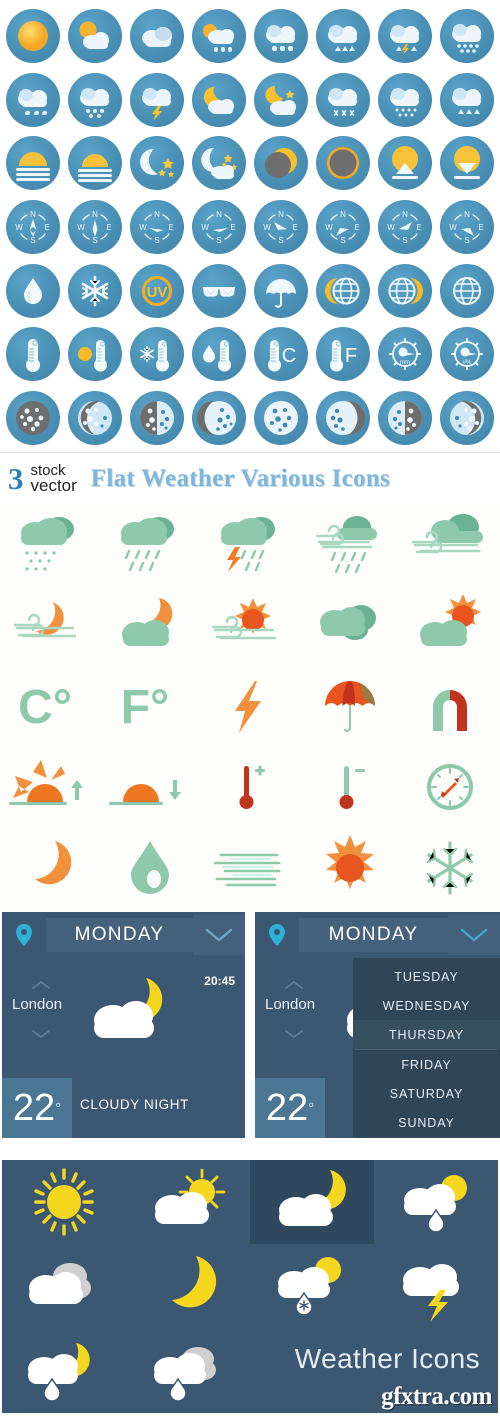 The image size is (500, 1417). I want to click on sunrise-icon, so click(50, 787).